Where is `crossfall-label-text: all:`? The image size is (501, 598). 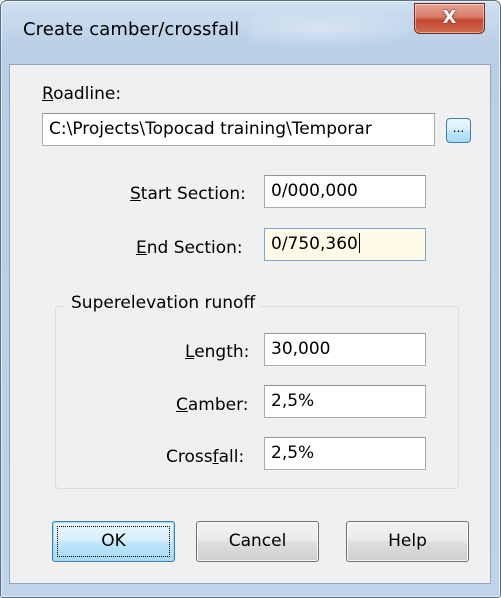 crossfall-label-text: all: is located at coordinates (231, 457).